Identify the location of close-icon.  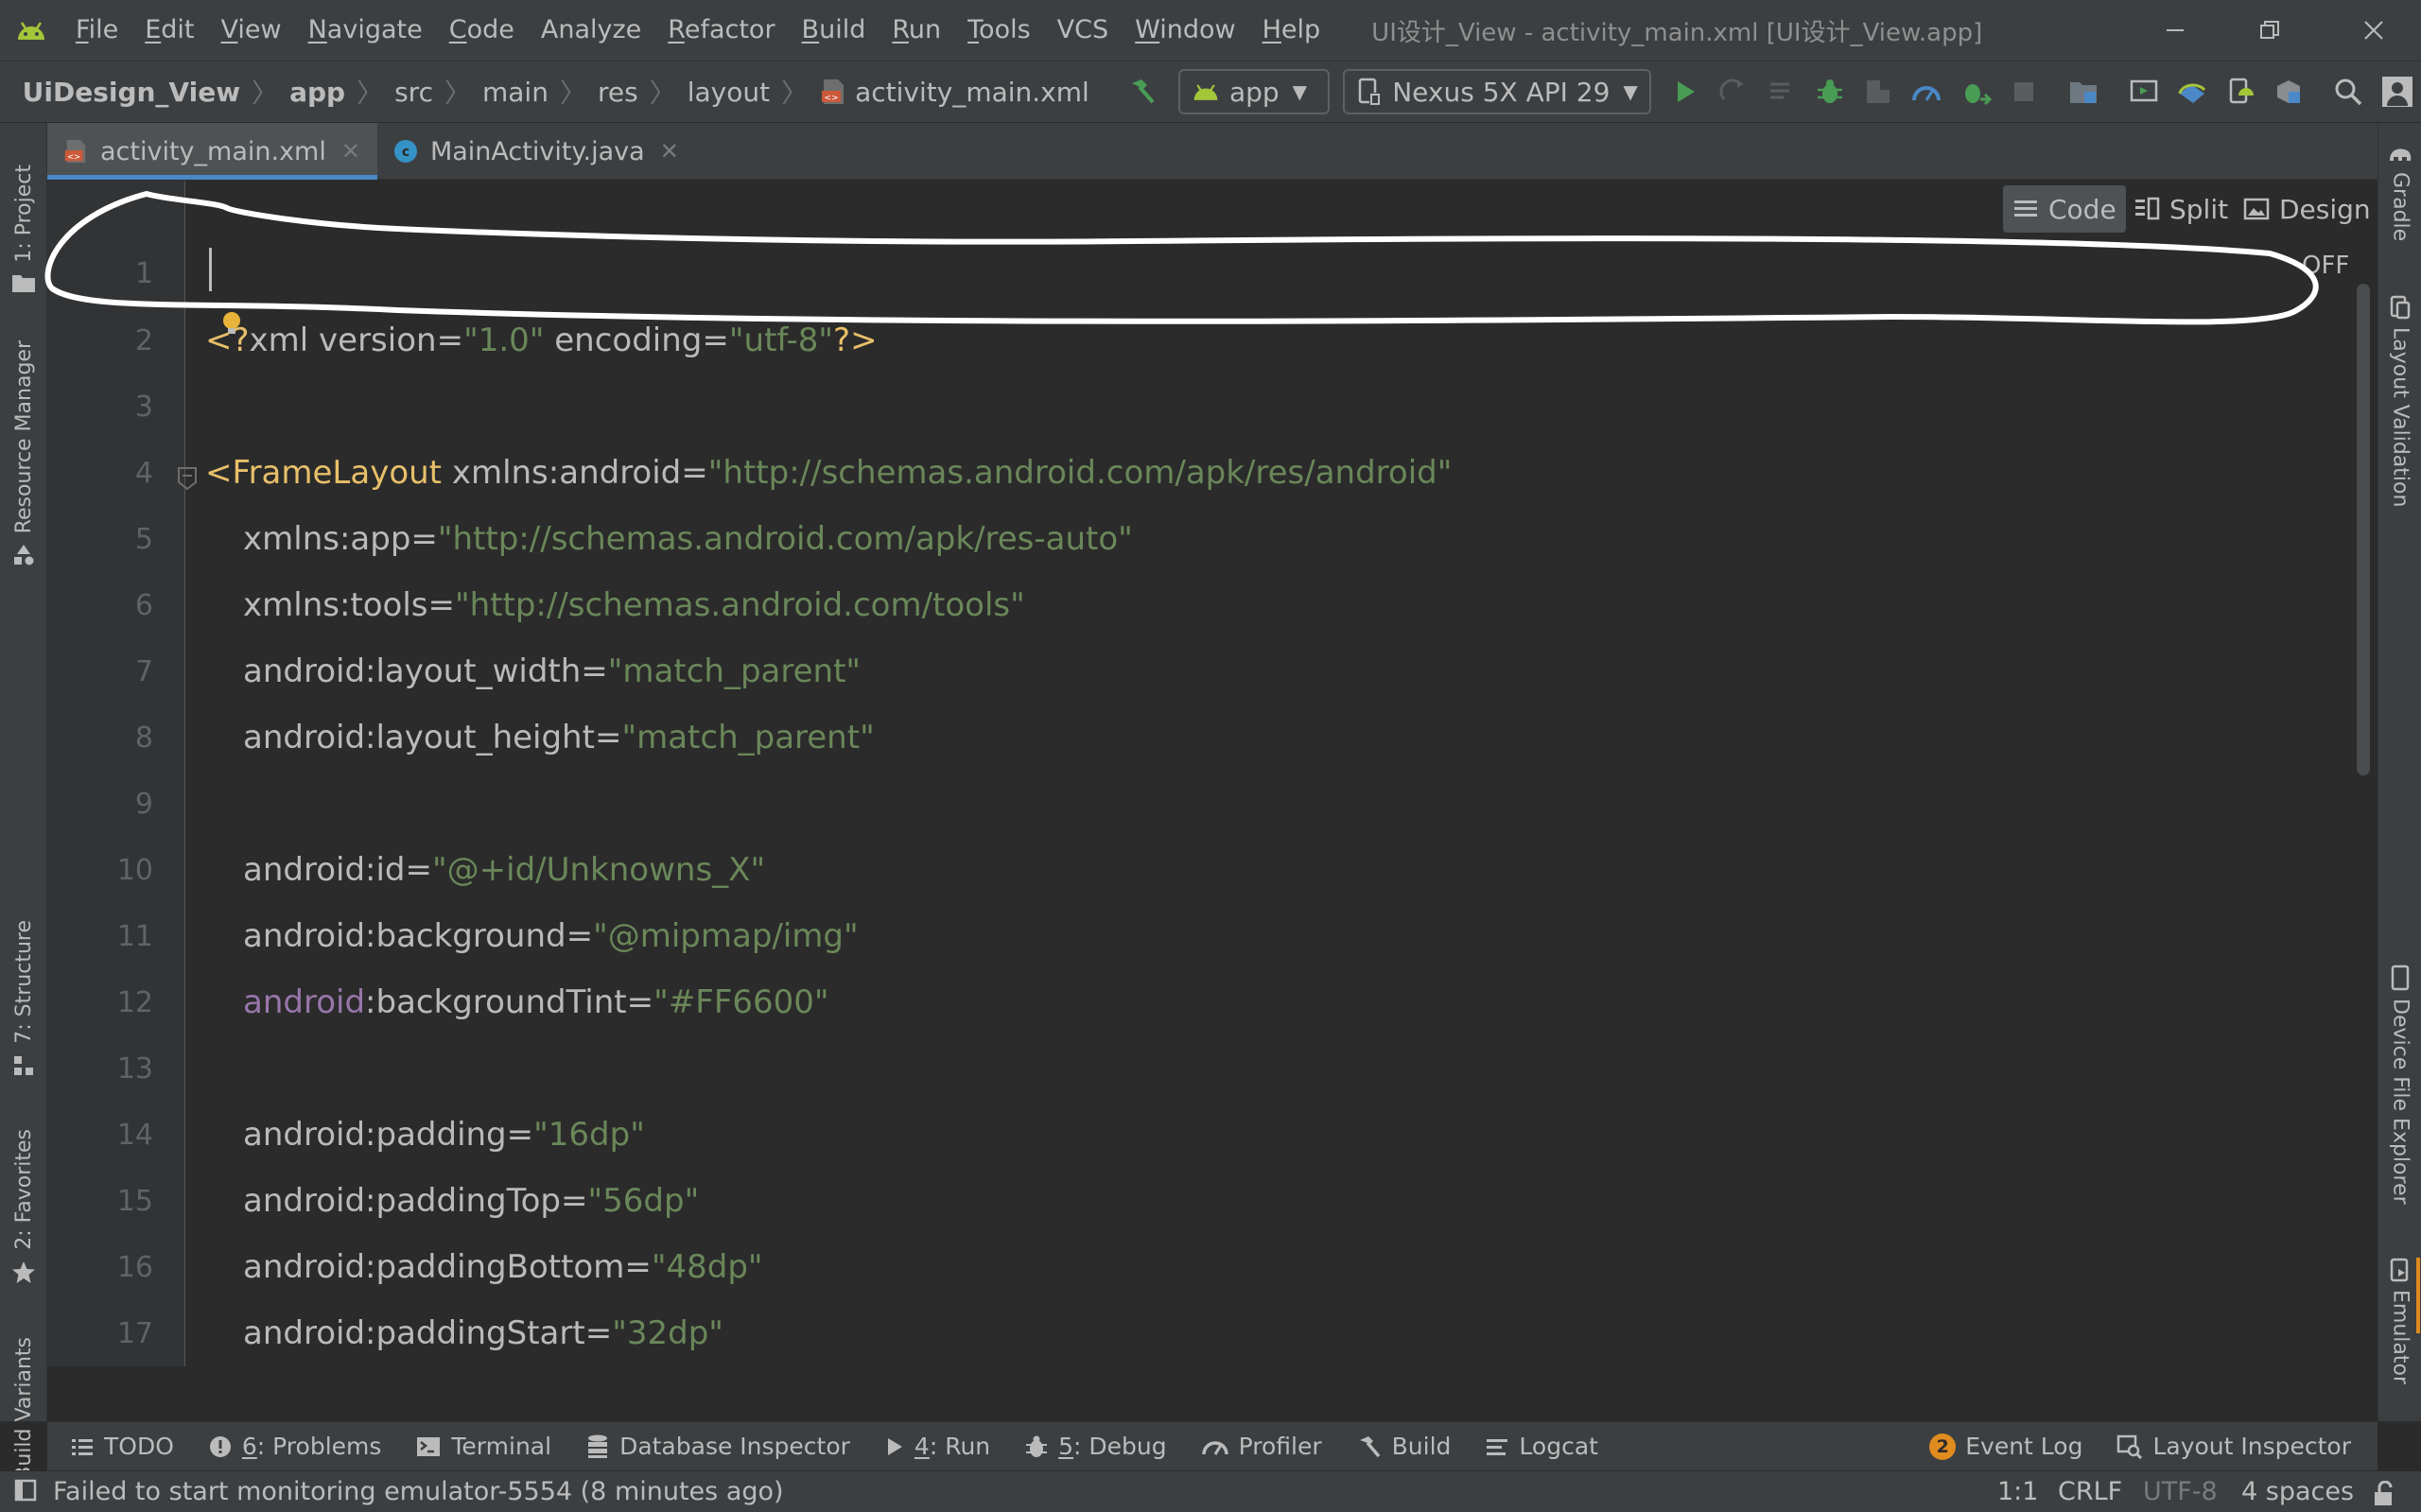
(2373, 30).